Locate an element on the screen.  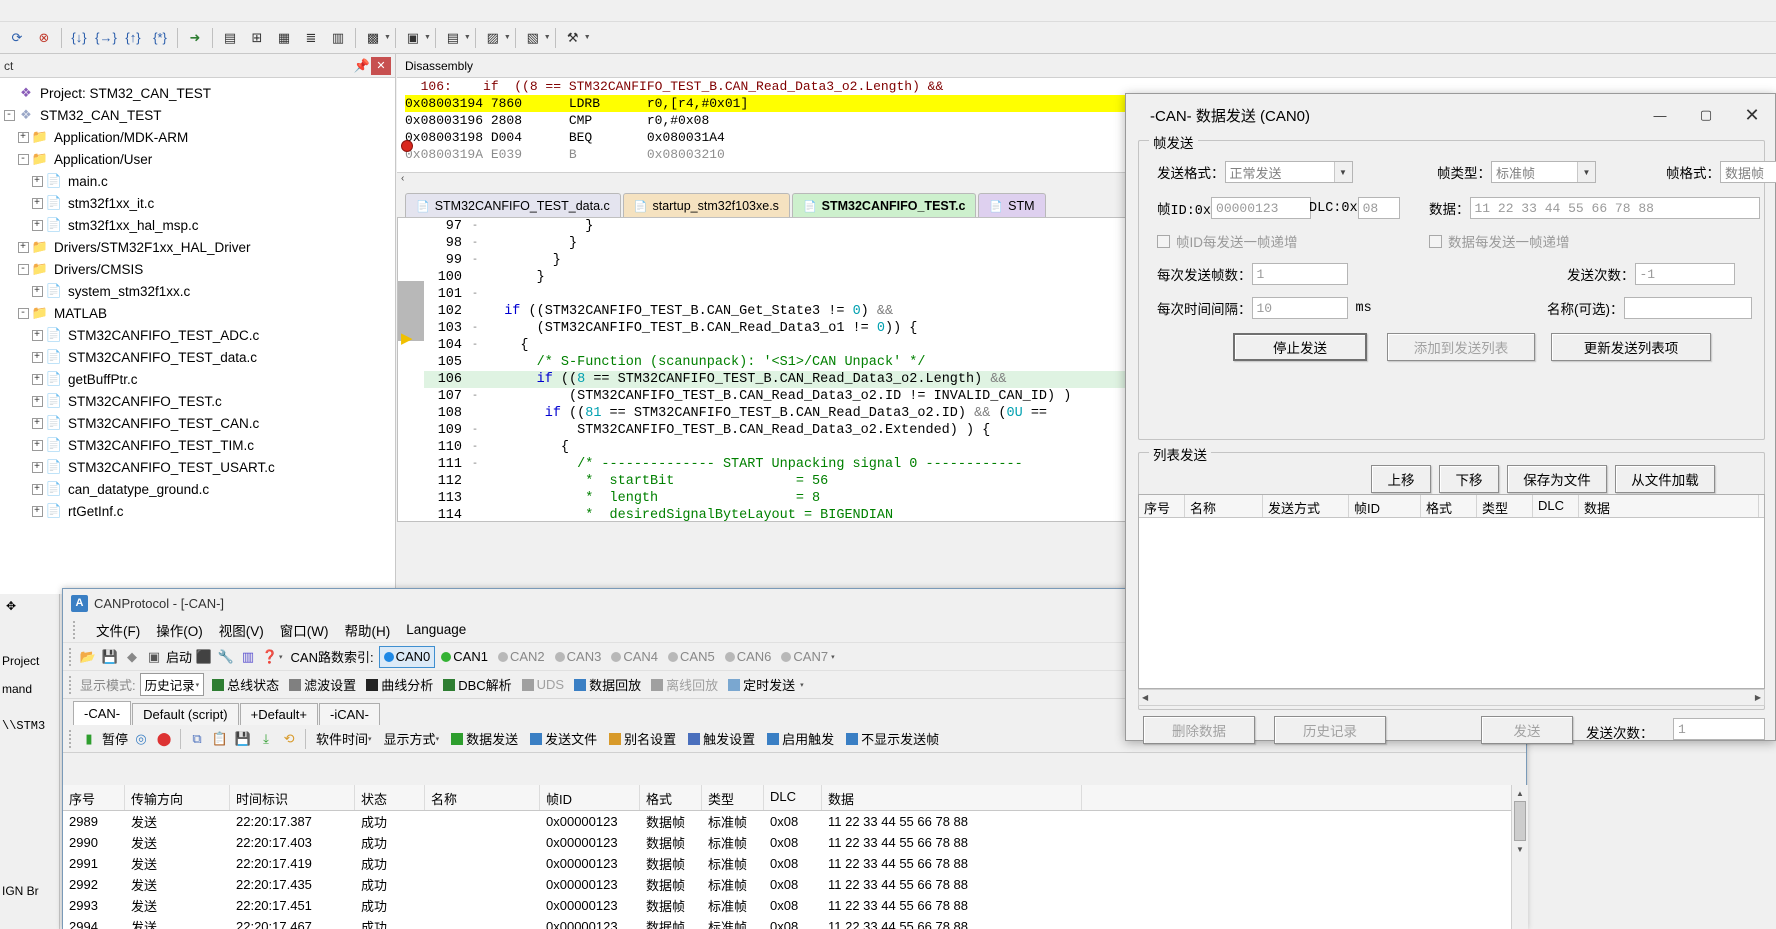
device-icon: ▥ is located at coordinates (248, 657).